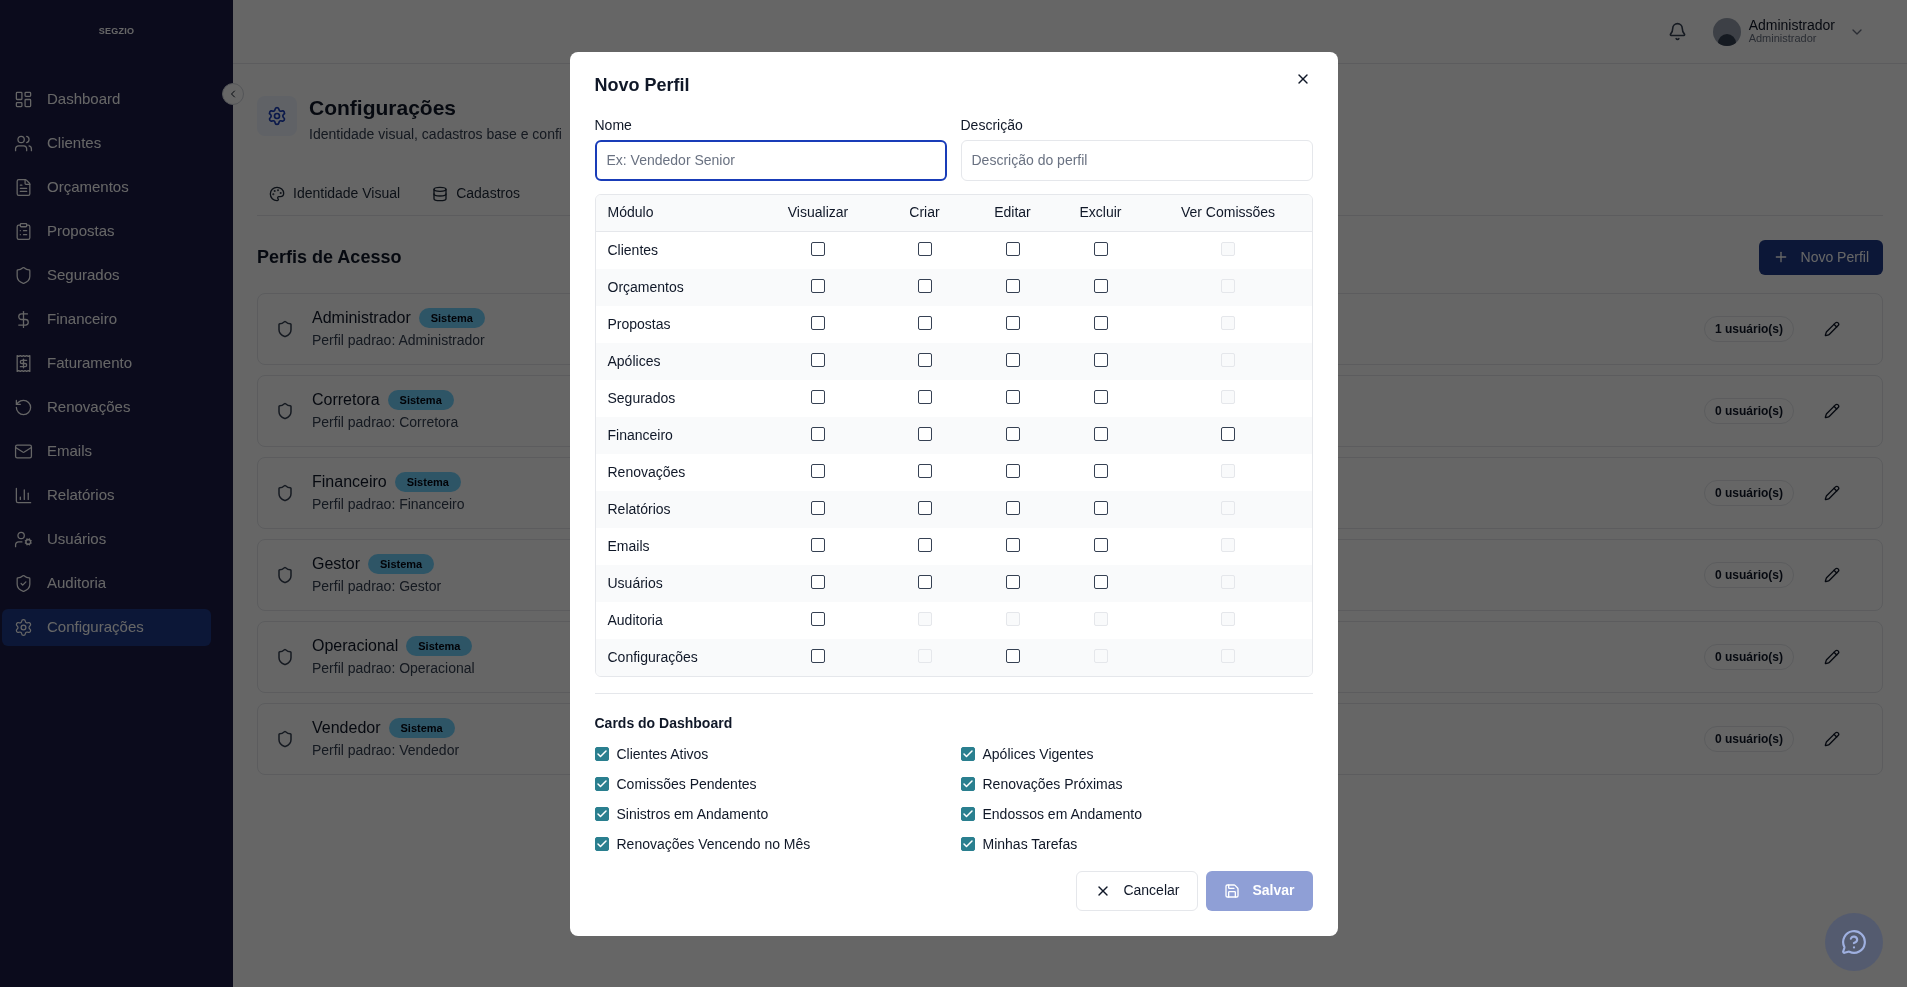 Image resolution: width=1907 pixels, height=987 pixels. I want to click on checkbox-label: Apólices Vigentes, so click(1038, 754).